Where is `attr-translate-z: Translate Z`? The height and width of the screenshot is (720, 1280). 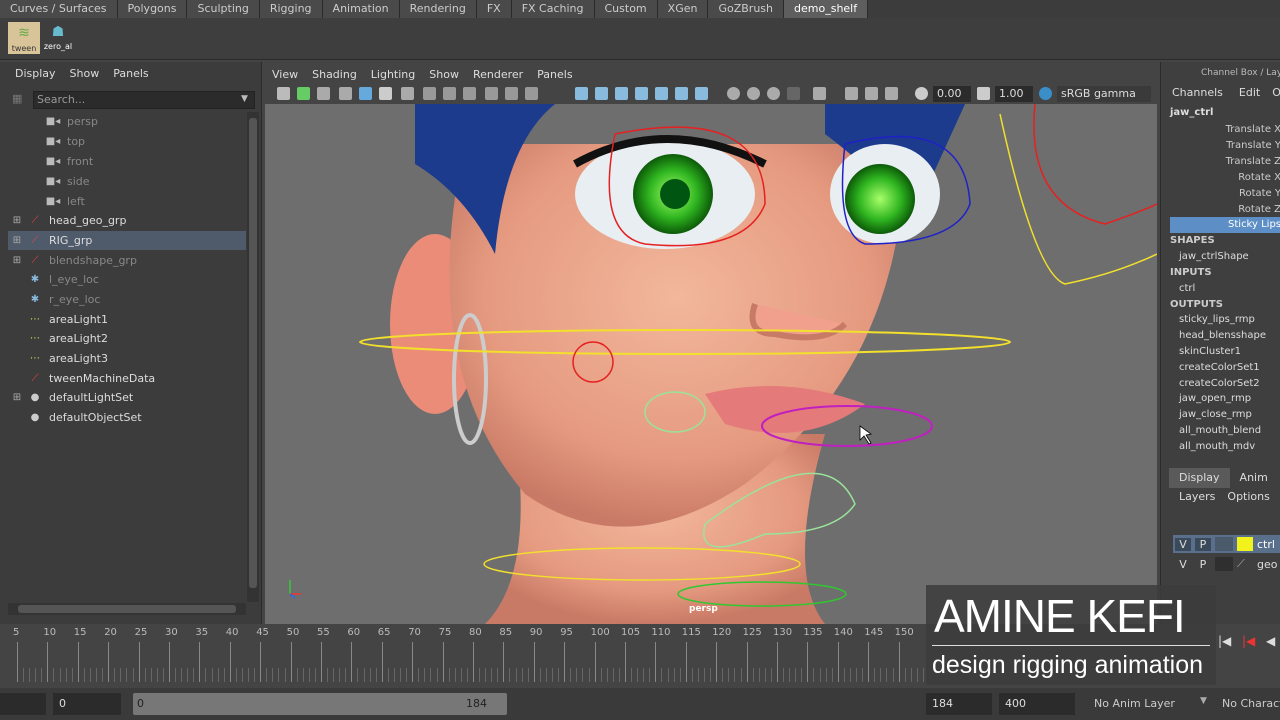 attr-translate-z: Translate Z is located at coordinates (1225, 162).